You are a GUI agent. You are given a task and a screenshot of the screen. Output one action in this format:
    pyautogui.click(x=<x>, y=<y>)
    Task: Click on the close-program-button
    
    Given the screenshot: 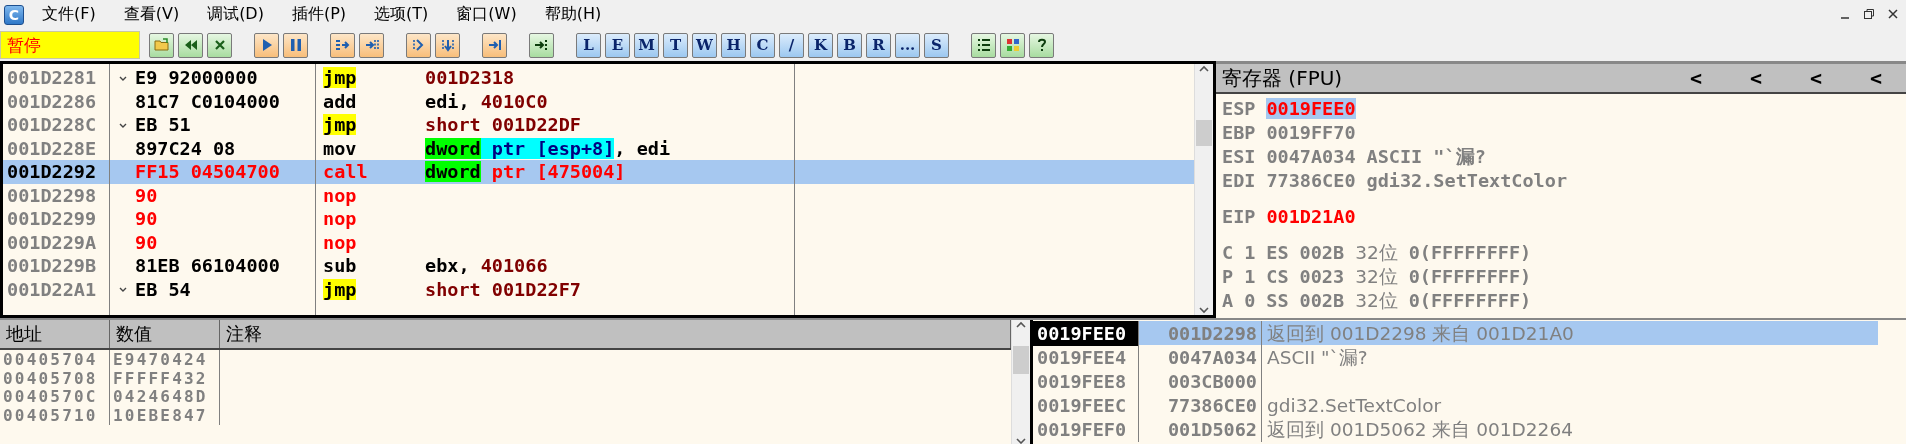 What is the action you would take?
    pyautogui.click(x=219, y=45)
    